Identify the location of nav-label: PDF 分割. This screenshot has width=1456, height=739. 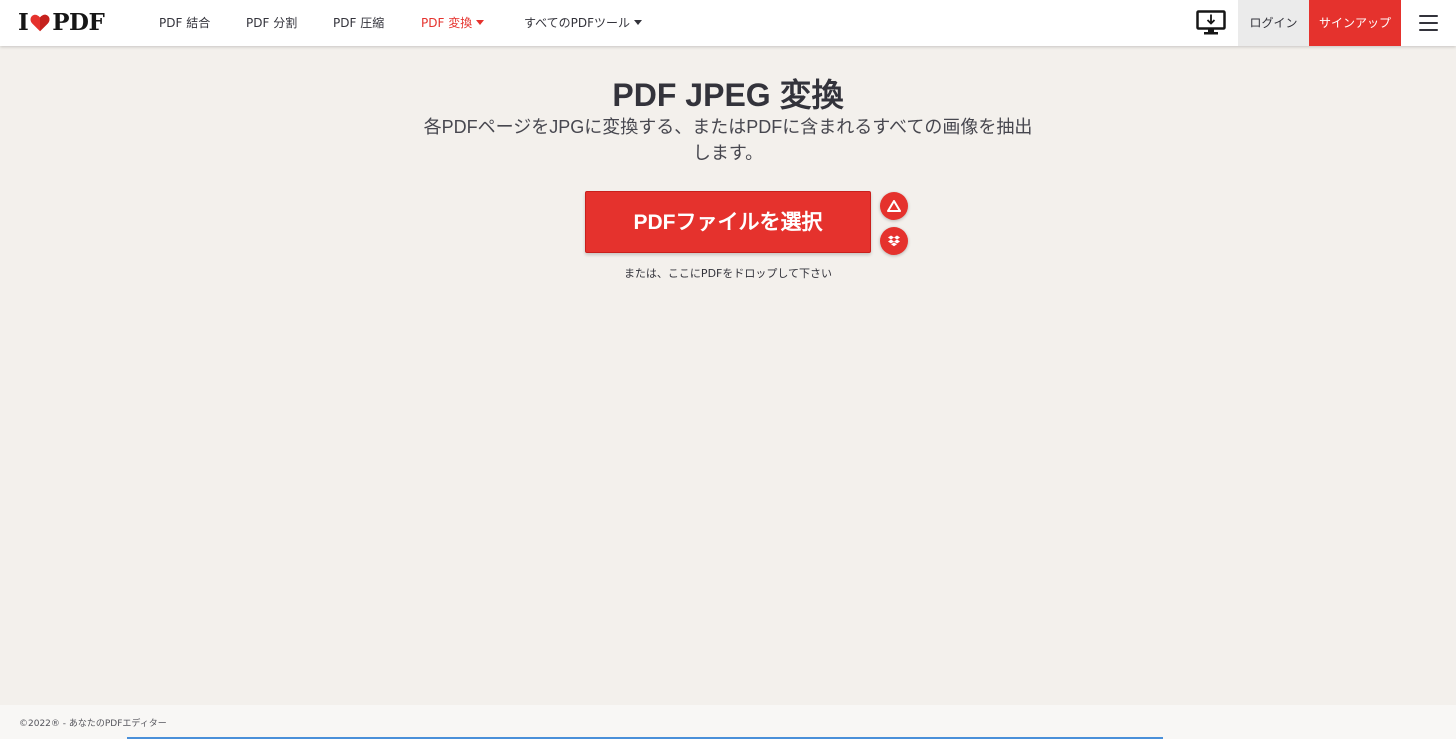
(272, 23).